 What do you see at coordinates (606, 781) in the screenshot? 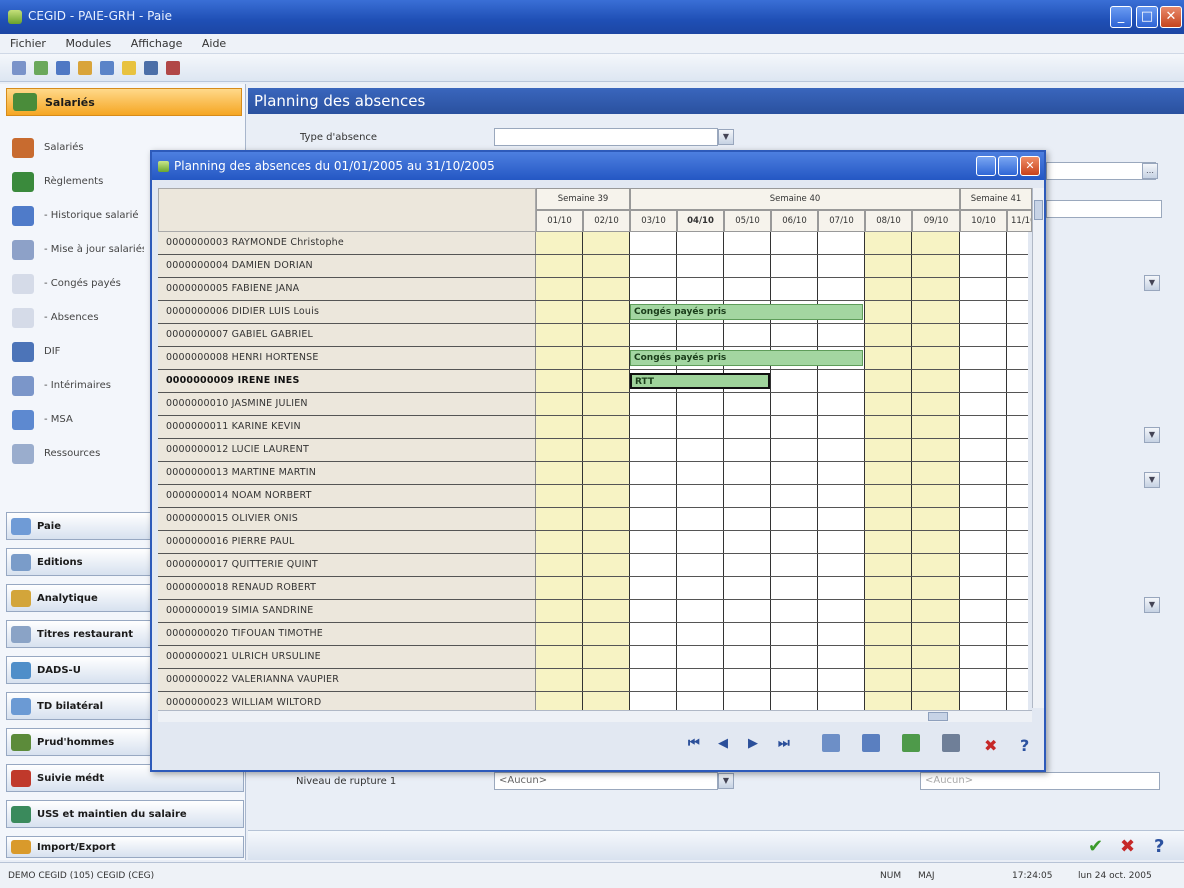
I see `niveau-rupture-field: <Aucun>` at bounding box center [606, 781].